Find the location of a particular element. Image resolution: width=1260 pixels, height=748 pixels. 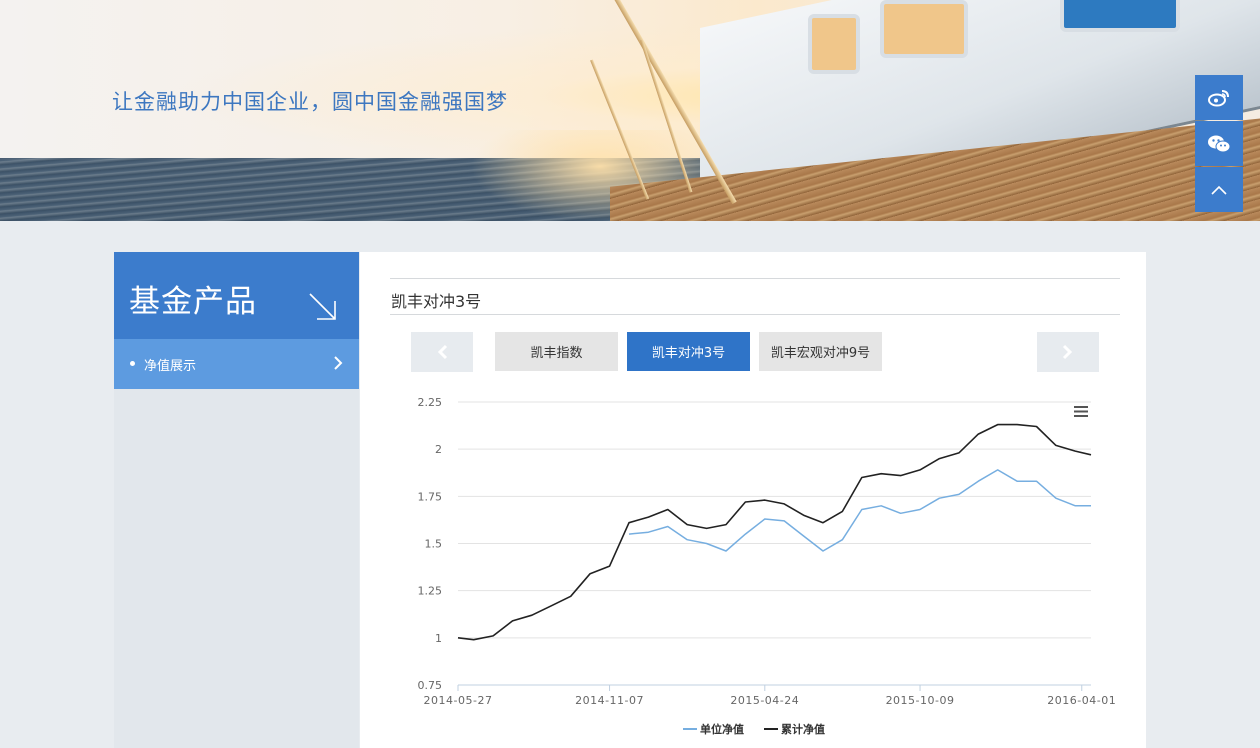

weibo-button is located at coordinates (1219, 97).